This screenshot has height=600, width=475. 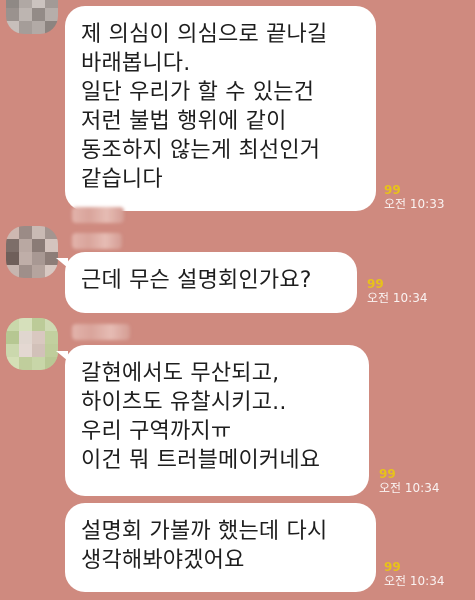 I want to click on message-line: 생각해봐야겠어요, so click(x=163, y=560).